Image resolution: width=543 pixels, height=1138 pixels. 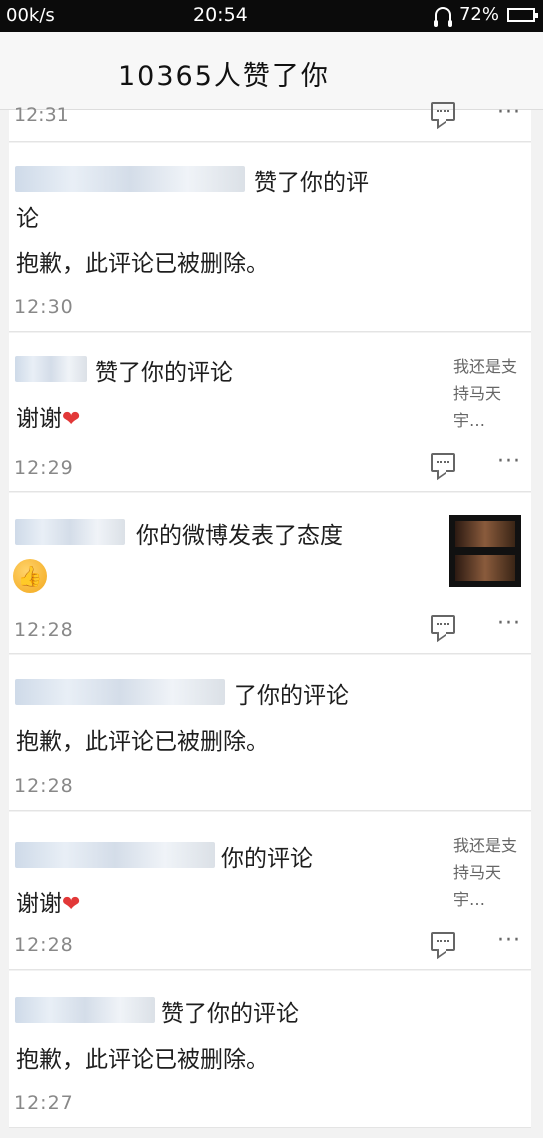 I want to click on list-item: 了你的评论 抱歉，此评论已被删除。 12:28, so click(x=270, y=733).